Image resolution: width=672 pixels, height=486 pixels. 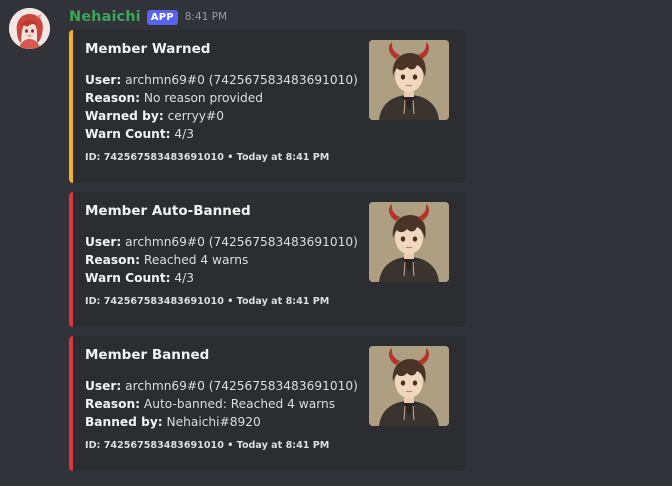 I want to click on bot-avatar, so click(x=29, y=28).